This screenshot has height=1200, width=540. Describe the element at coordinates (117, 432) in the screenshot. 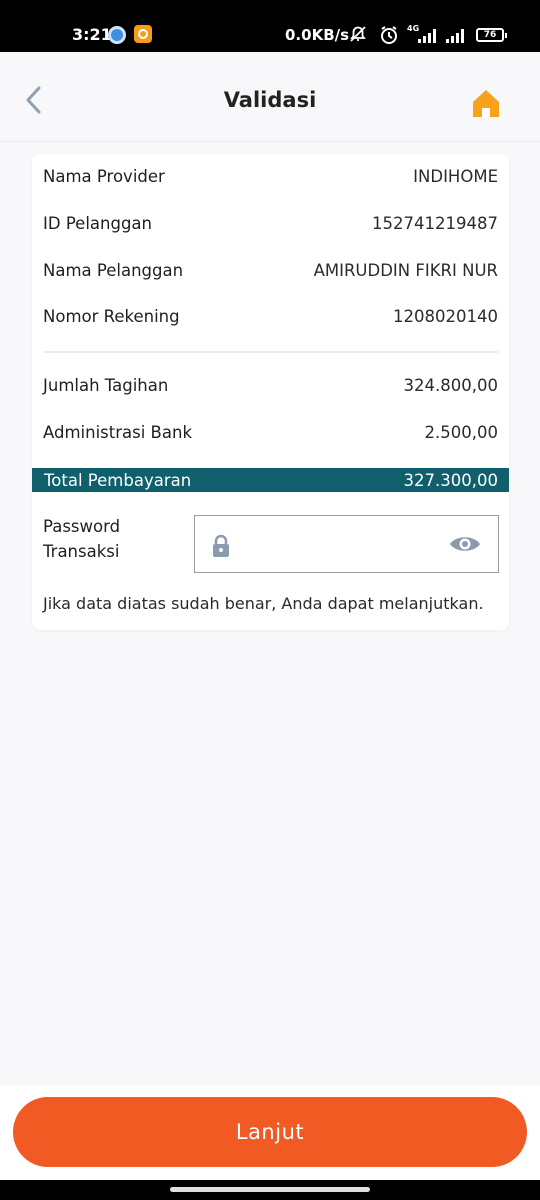

I see `charge-label: Administrasi Bank` at that location.